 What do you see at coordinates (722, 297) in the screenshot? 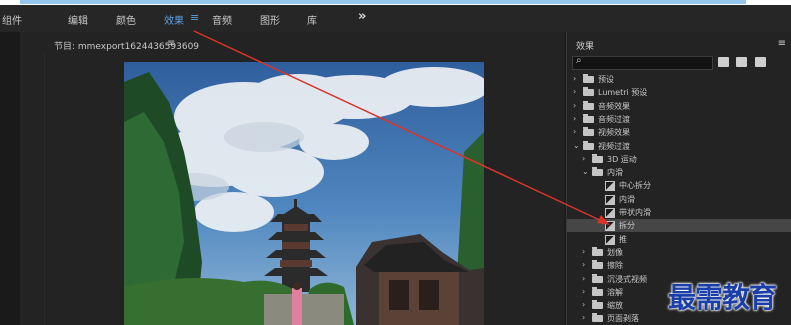
I see `watermark-logo: 最需教育` at bounding box center [722, 297].